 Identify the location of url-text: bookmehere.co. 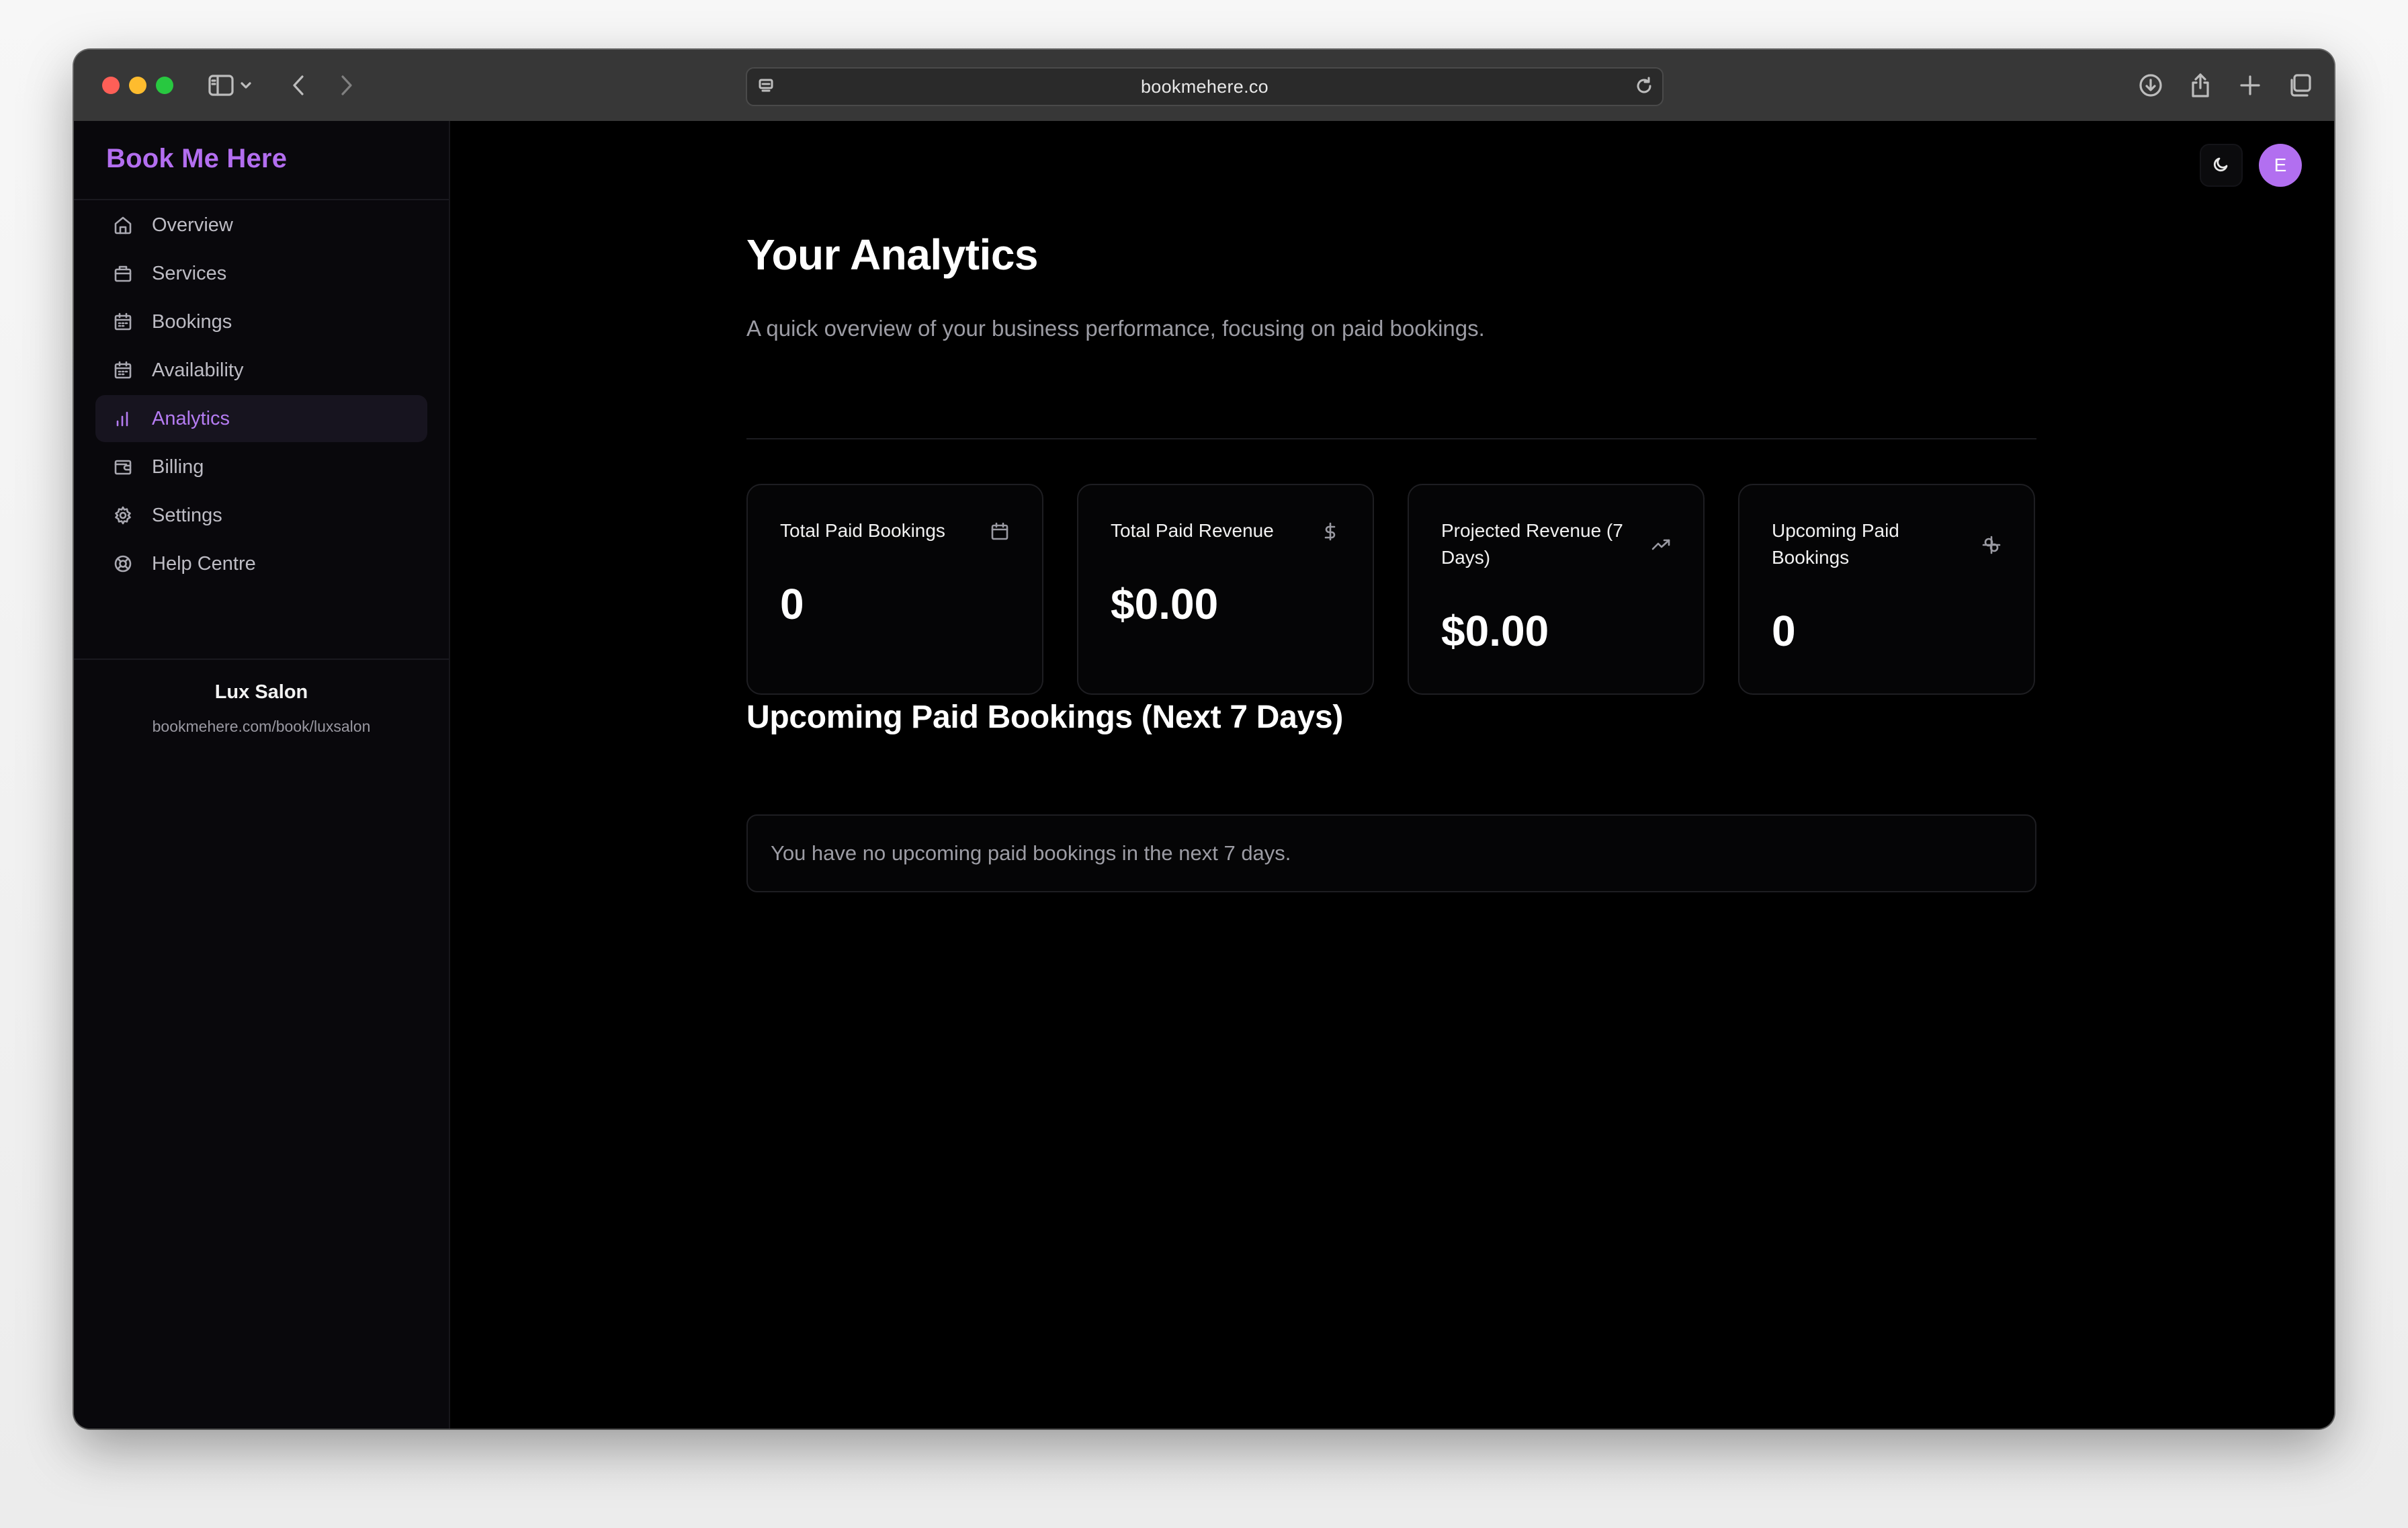
(1204, 87).